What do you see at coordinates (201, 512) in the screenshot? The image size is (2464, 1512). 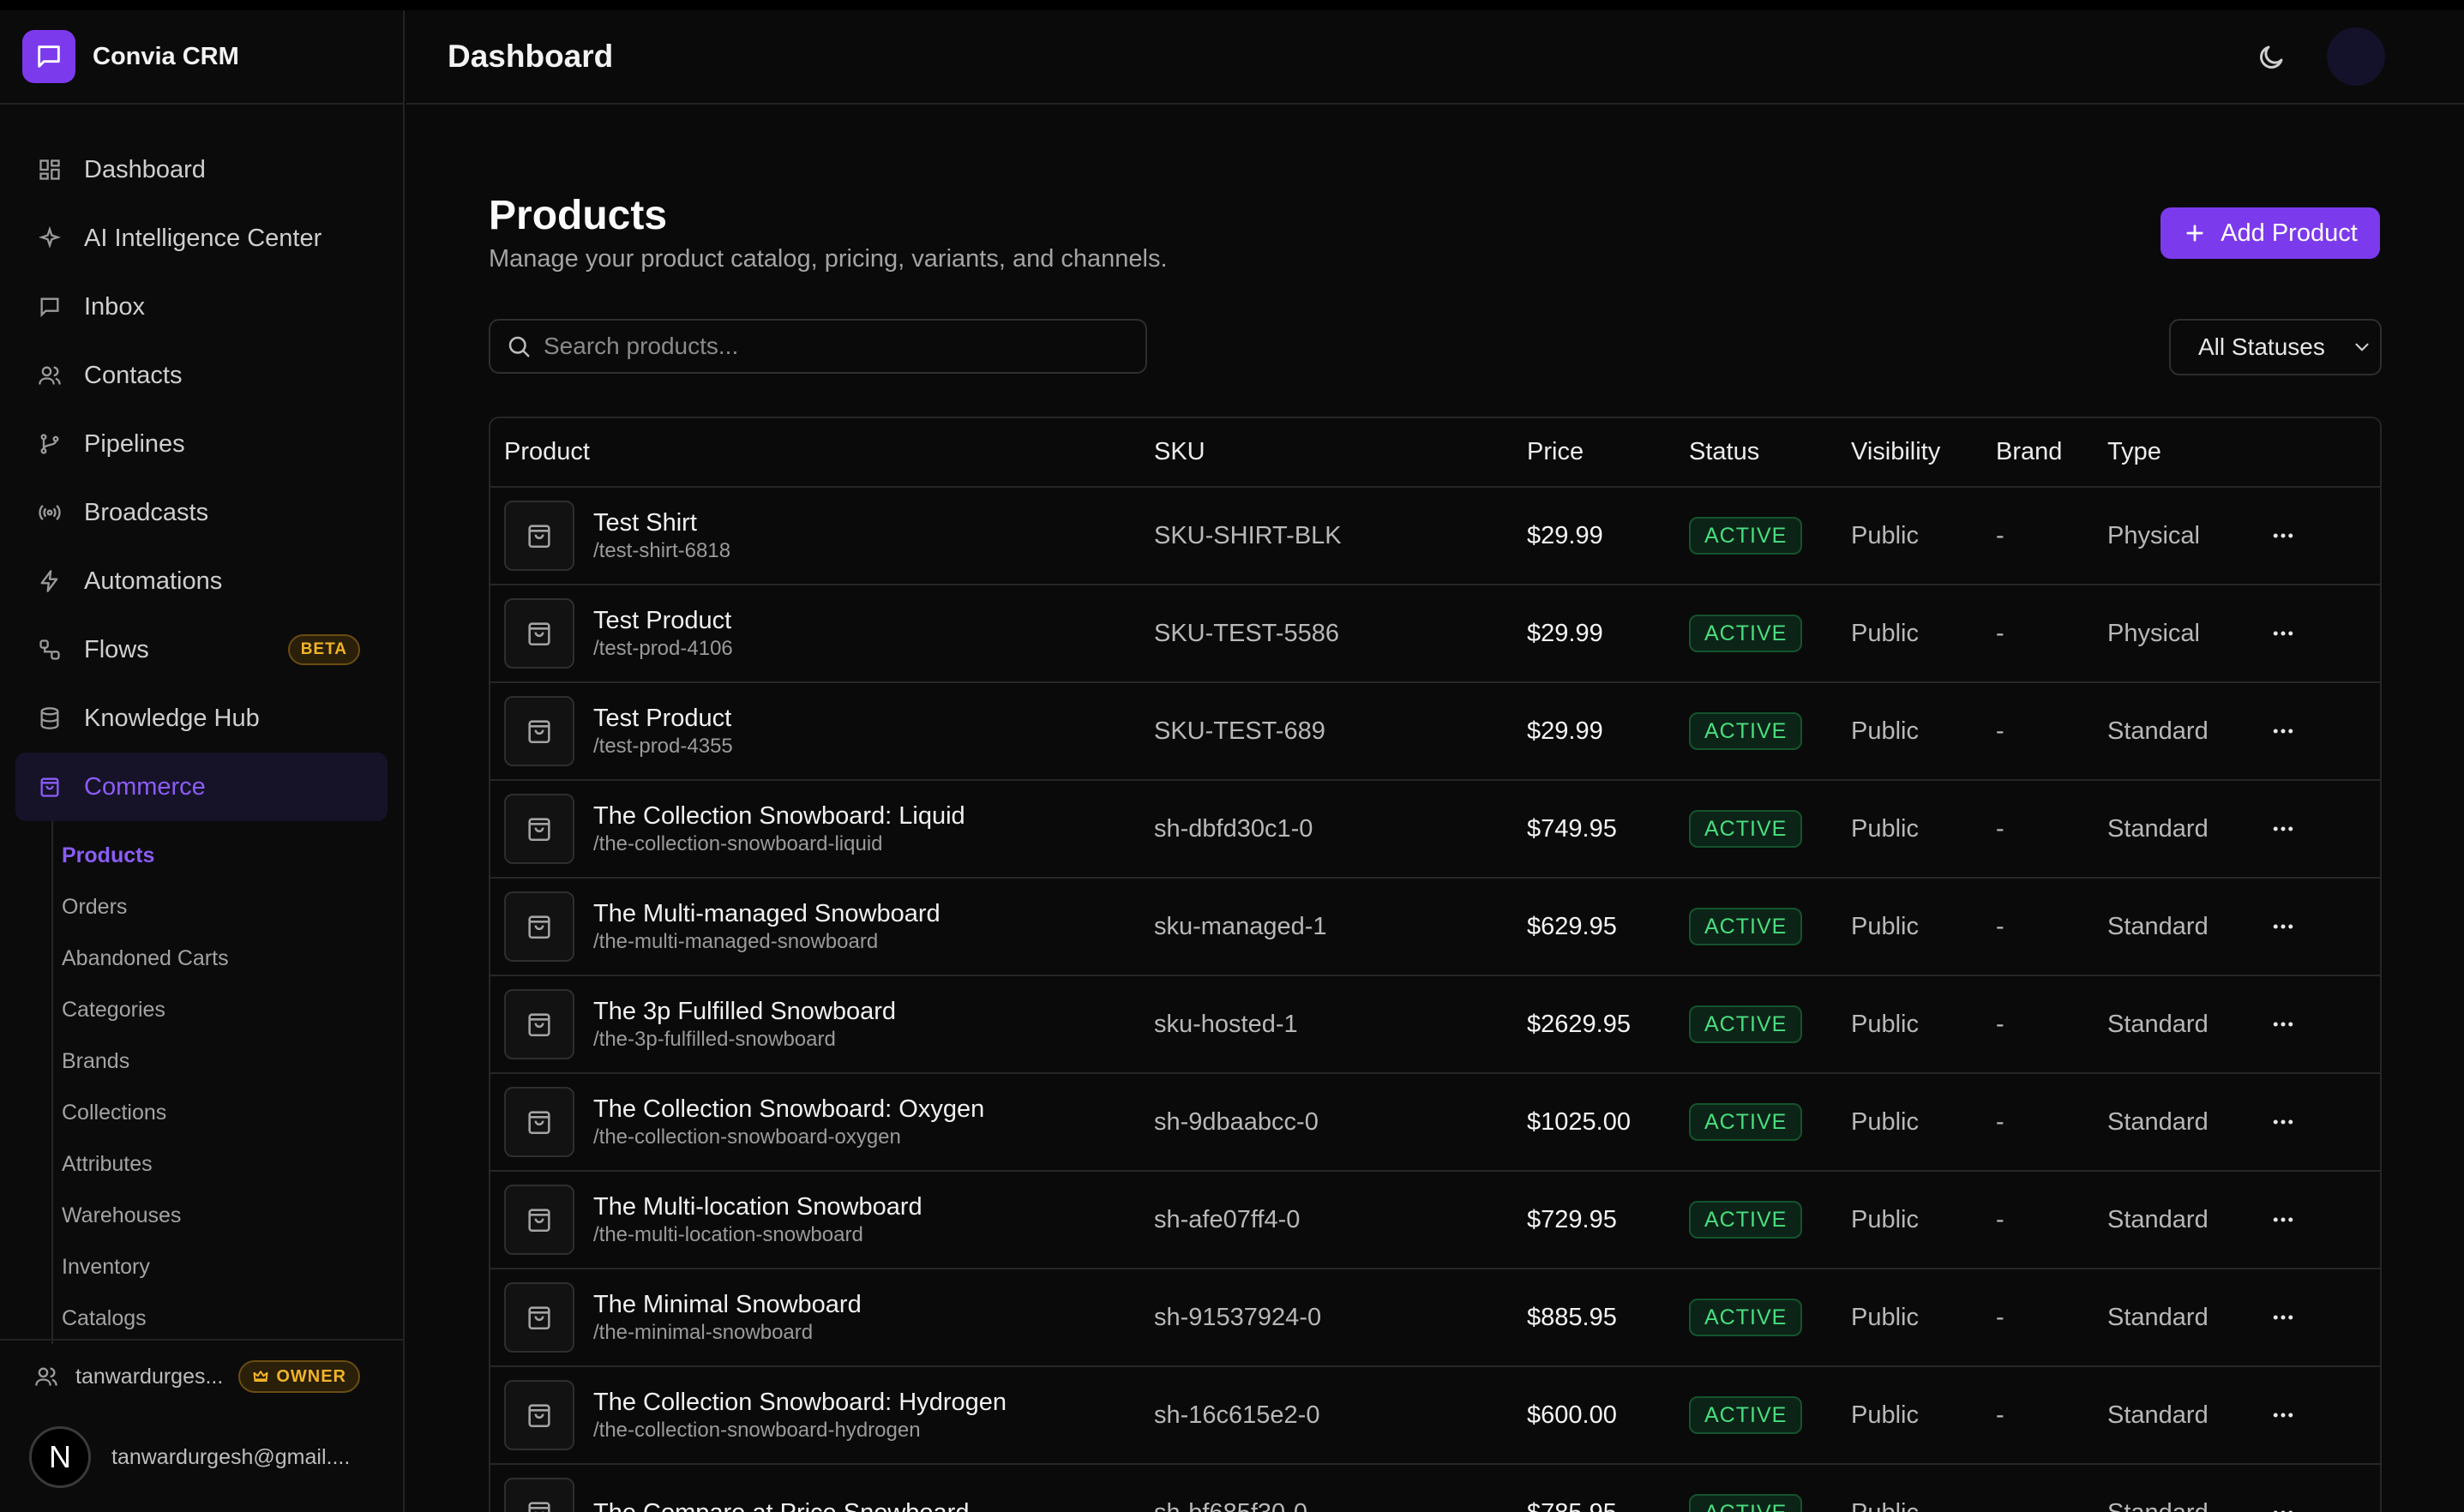 I see `sidebar-item-broadcasts: Broadcasts` at bounding box center [201, 512].